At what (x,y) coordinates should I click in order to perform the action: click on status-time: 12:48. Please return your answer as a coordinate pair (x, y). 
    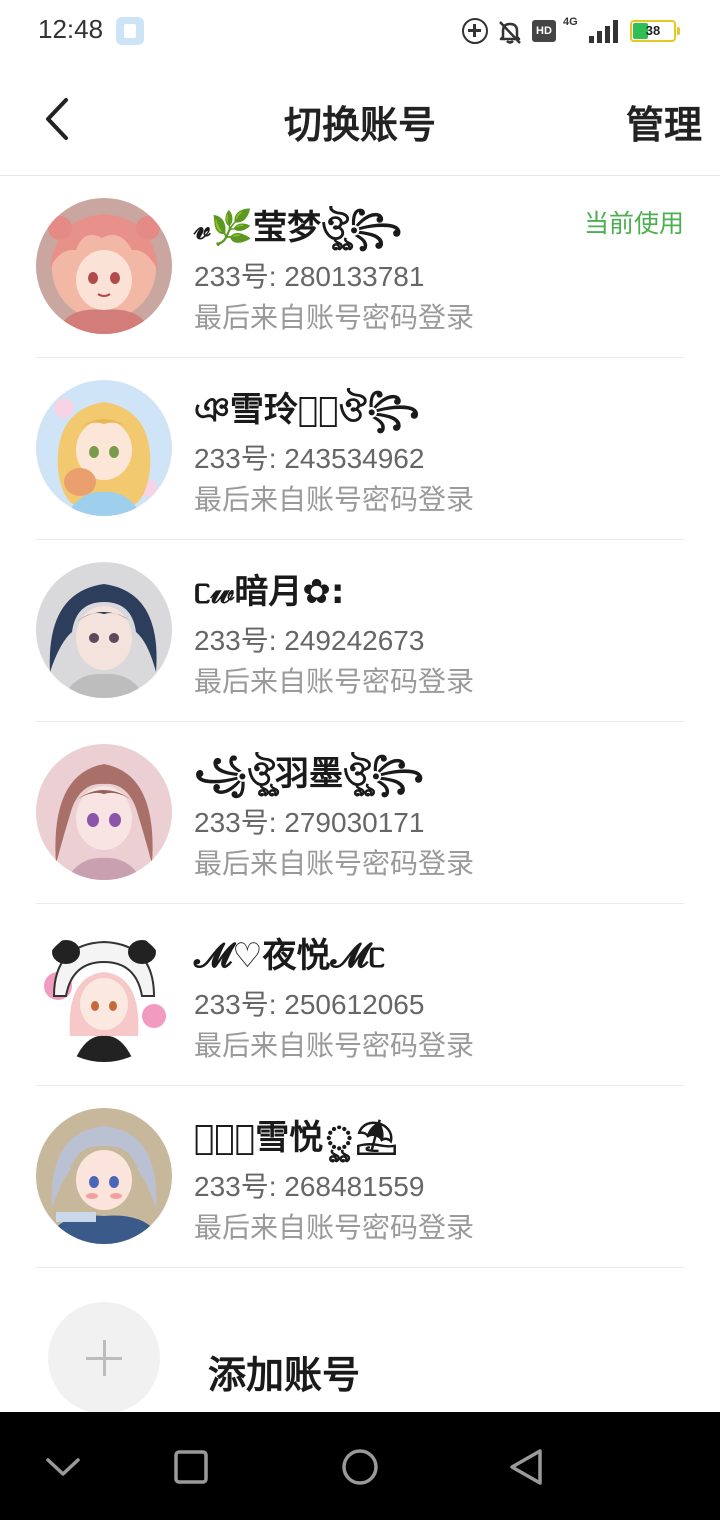
    Looking at the image, I should click on (71, 29).